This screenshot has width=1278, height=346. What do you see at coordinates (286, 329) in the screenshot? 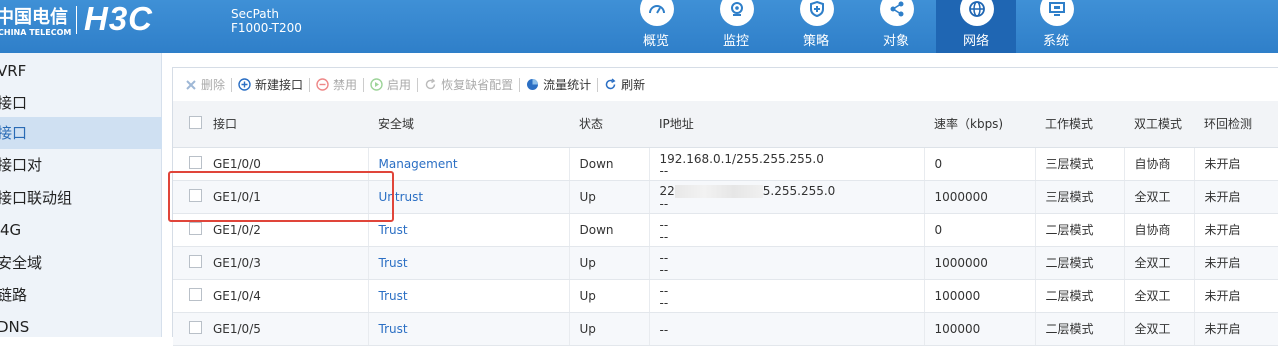
I see `interface-name: GE1/0/5` at bounding box center [286, 329].